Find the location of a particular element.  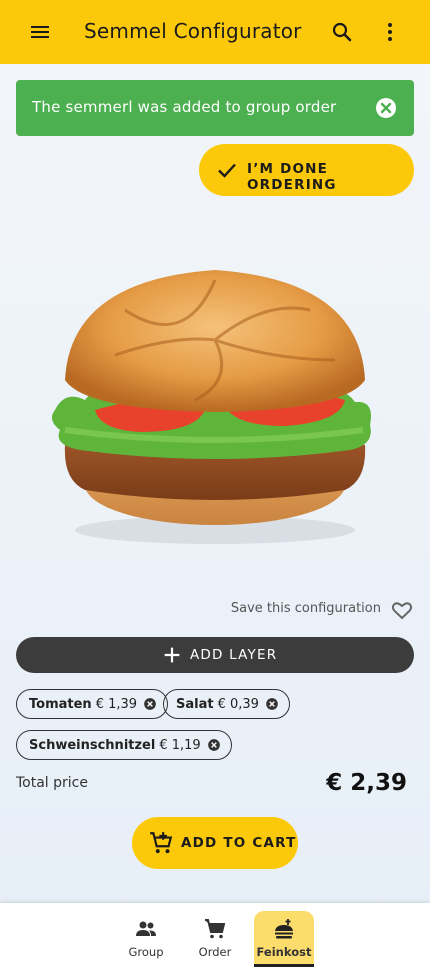

more-vert-icon is located at coordinates (390, 32).